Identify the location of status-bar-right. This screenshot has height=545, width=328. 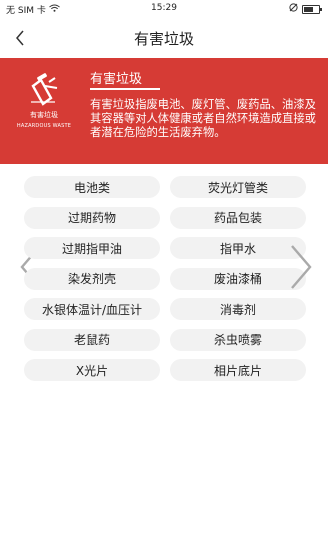
(305, 9).